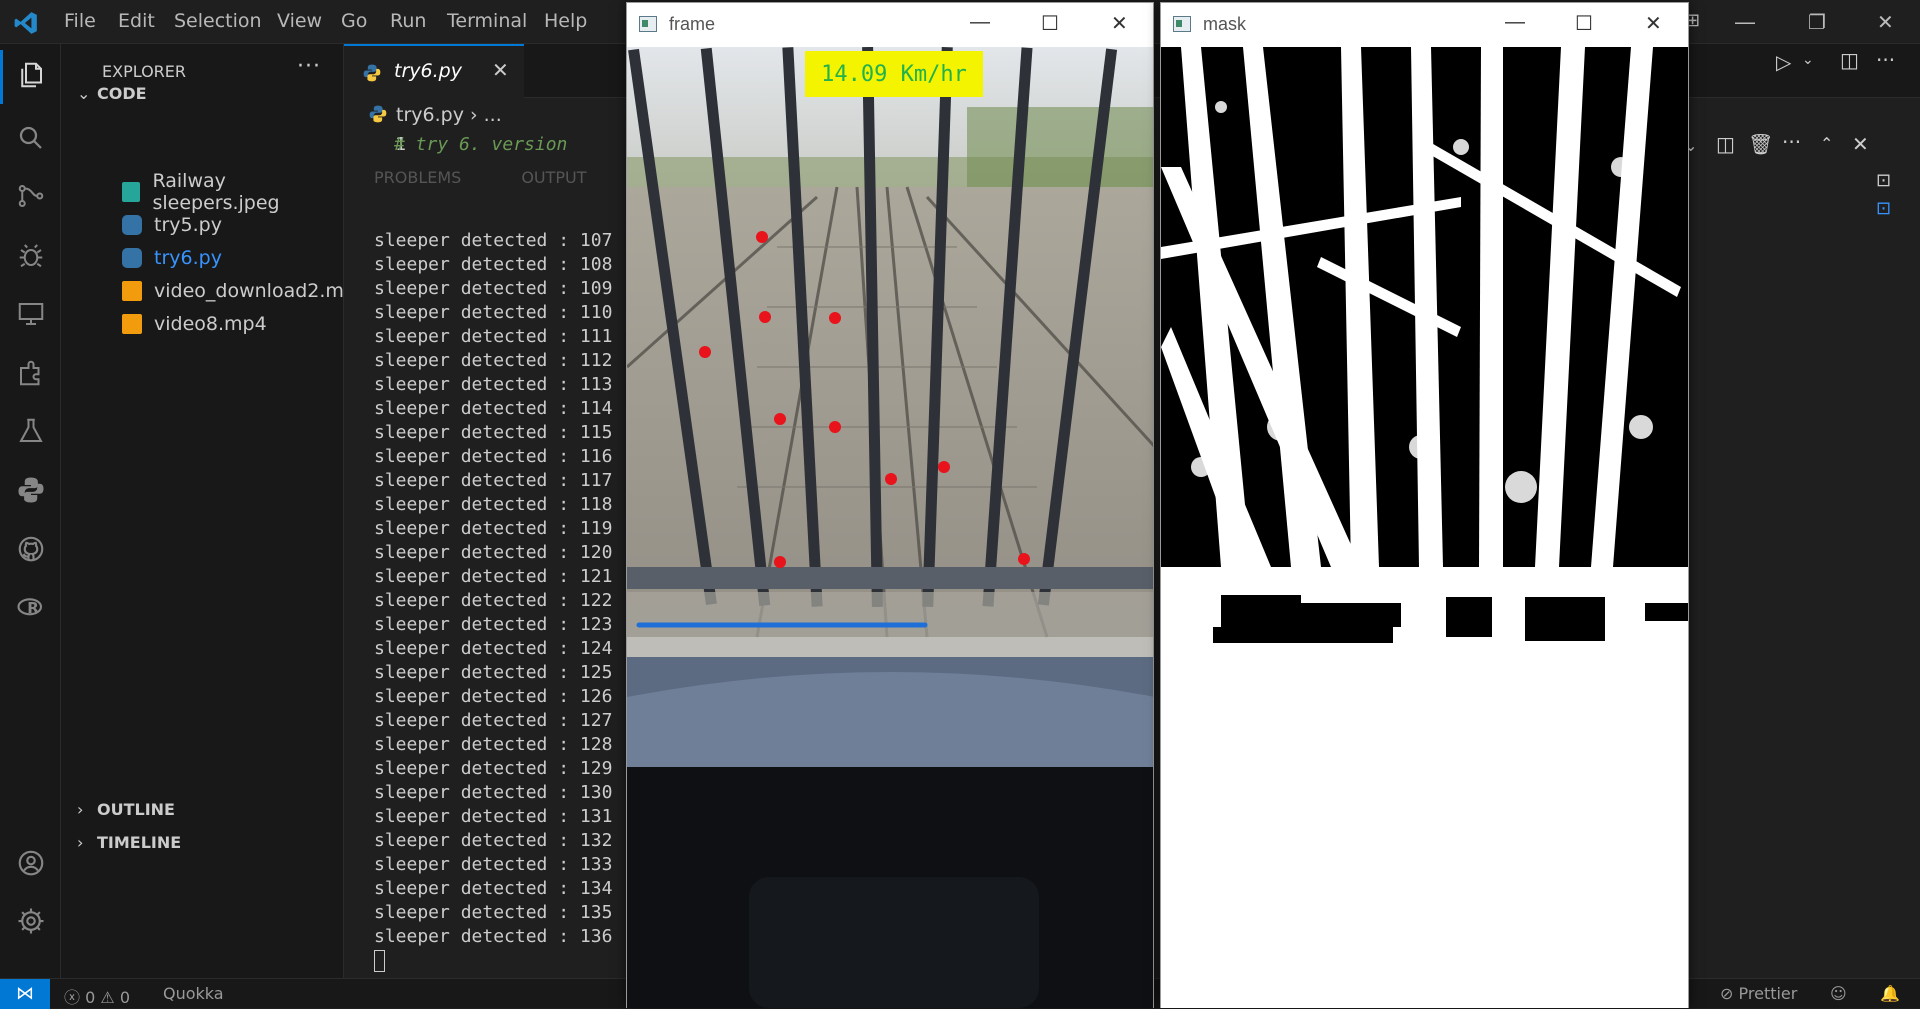  What do you see at coordinates (129, 842) in the screenshot?
I see `timeline-section: › TIMELINE` at bounding box center [129, 842].